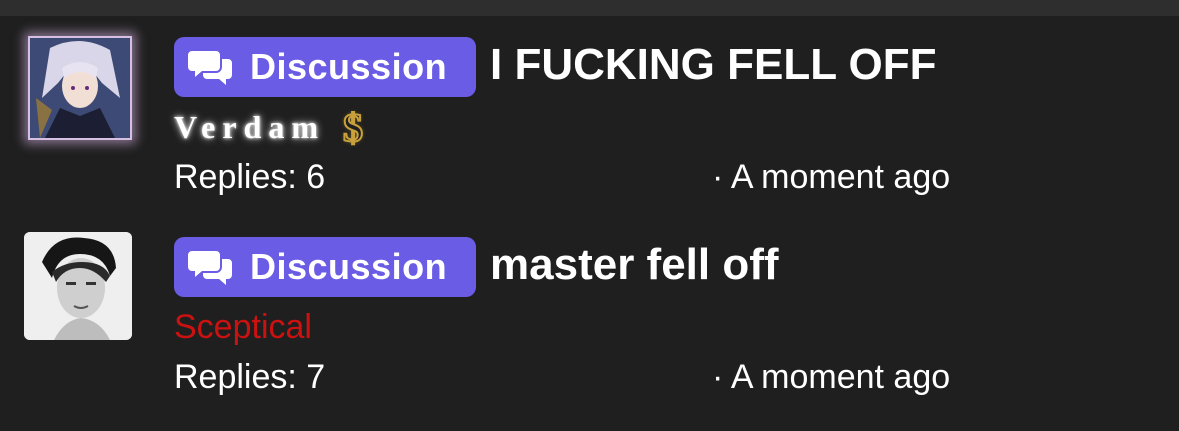 This screenshot has width=1179, height=431. I want to click on author-row: Verdam $, so click(269, 127).